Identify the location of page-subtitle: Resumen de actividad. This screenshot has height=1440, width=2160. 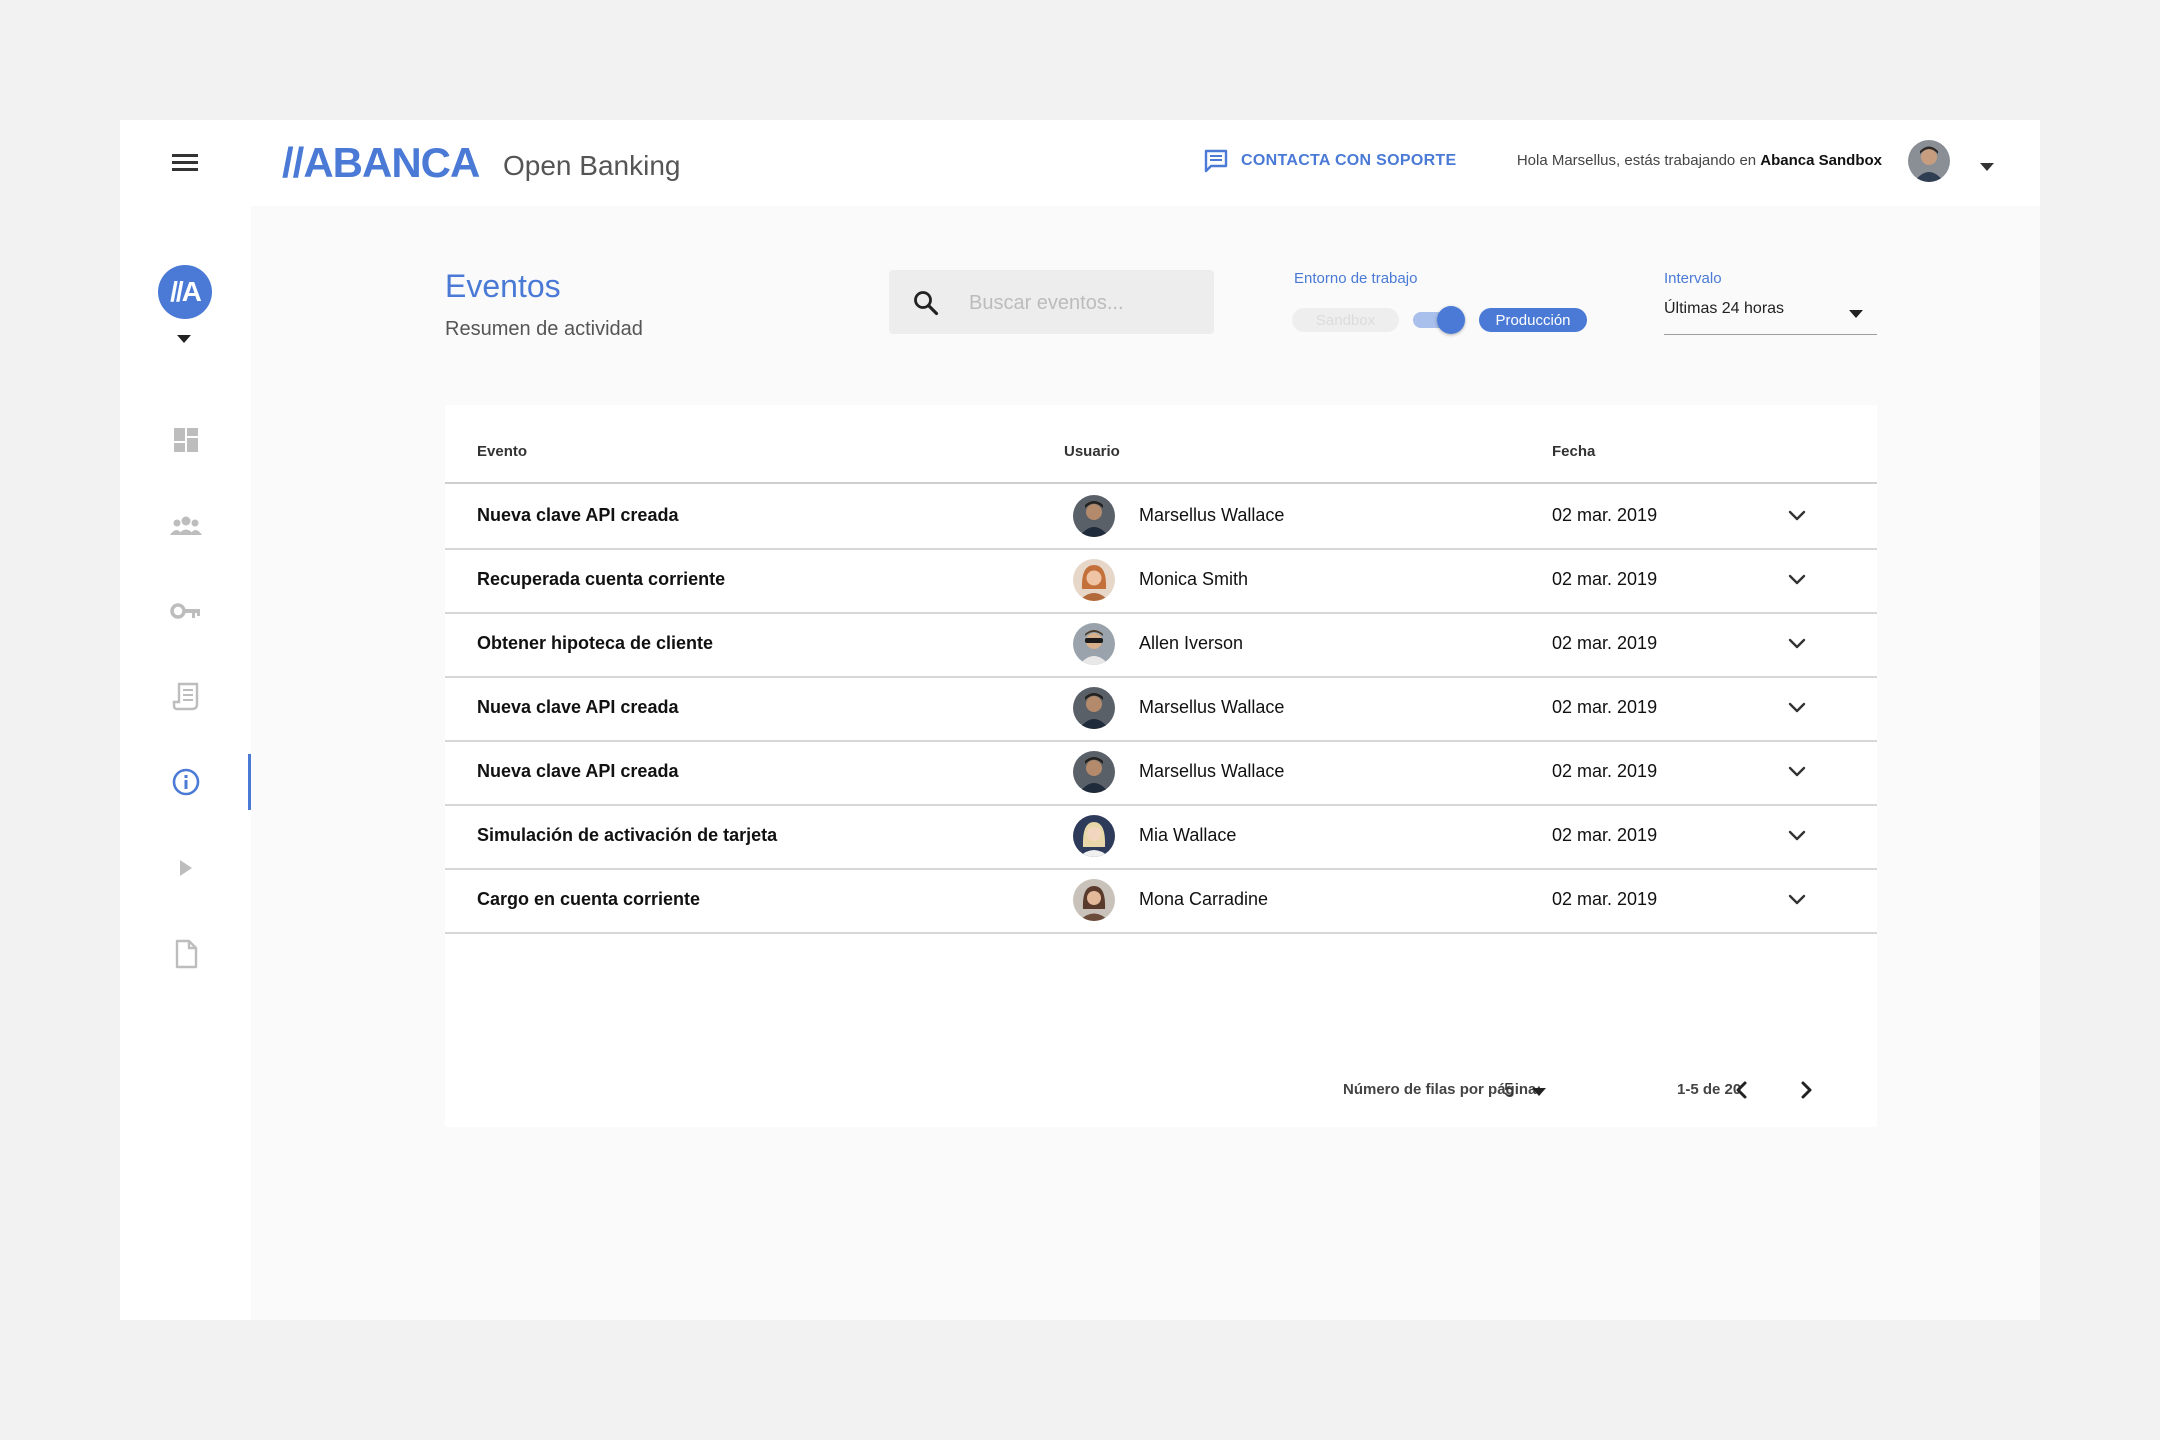
(544, 329).